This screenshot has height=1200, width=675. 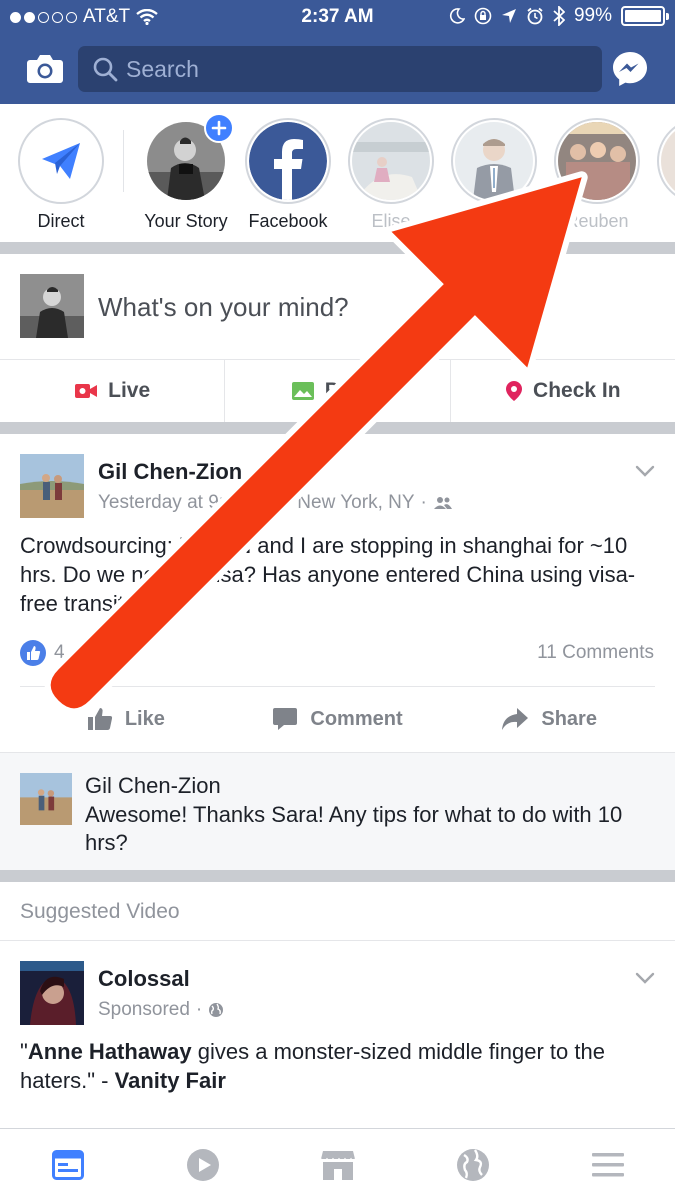 I want to click on paper-plane-icon, so click(x=61, y=161).